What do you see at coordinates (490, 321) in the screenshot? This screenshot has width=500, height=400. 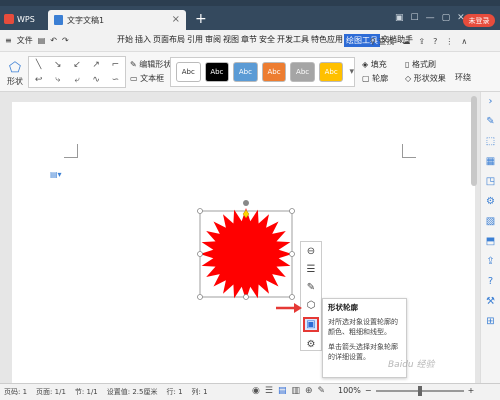 I see `grid-icon: ⊞` at bounding box center [490, 321].